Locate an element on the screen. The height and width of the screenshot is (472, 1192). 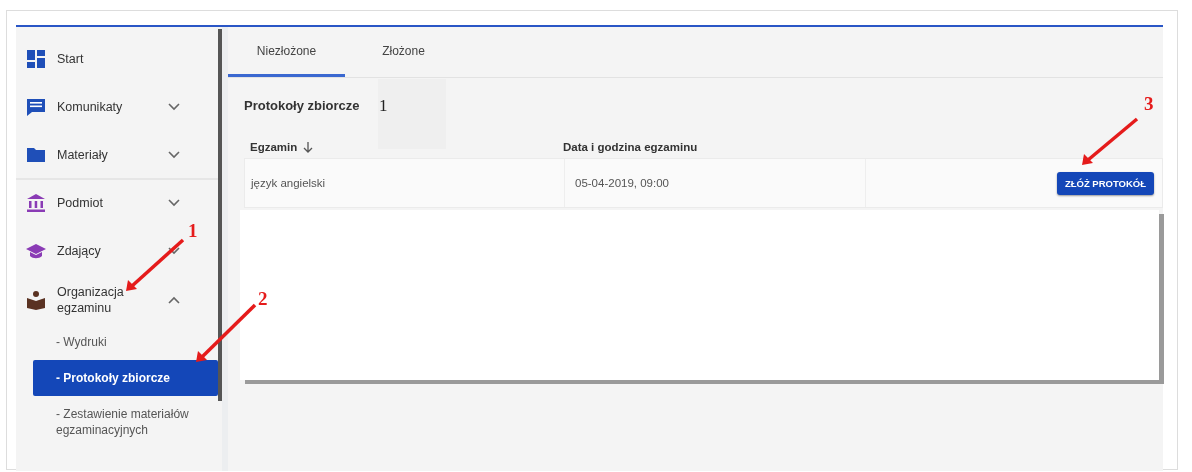
table-cell: 05-04-2019, 09:00 is located at coordinates (622, 183).